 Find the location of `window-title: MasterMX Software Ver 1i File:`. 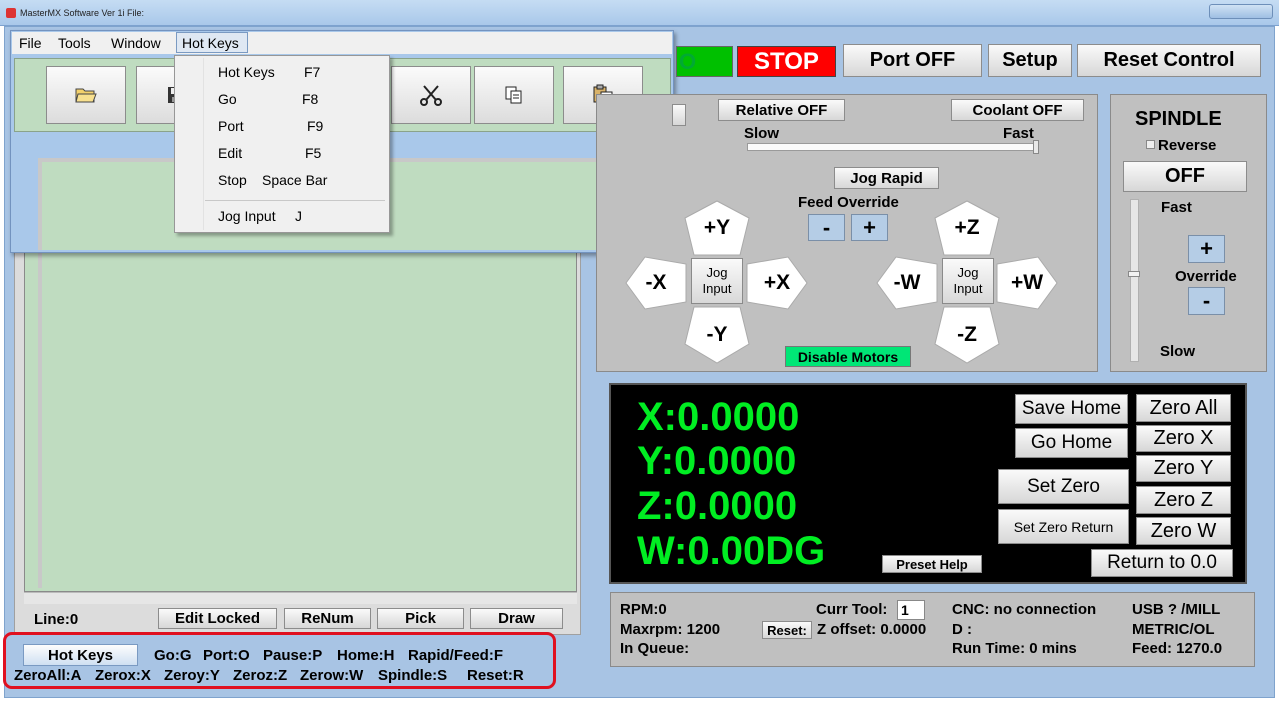

window-title: MasterMX Software Ver 1i File: is located at coordinates (82, 13).